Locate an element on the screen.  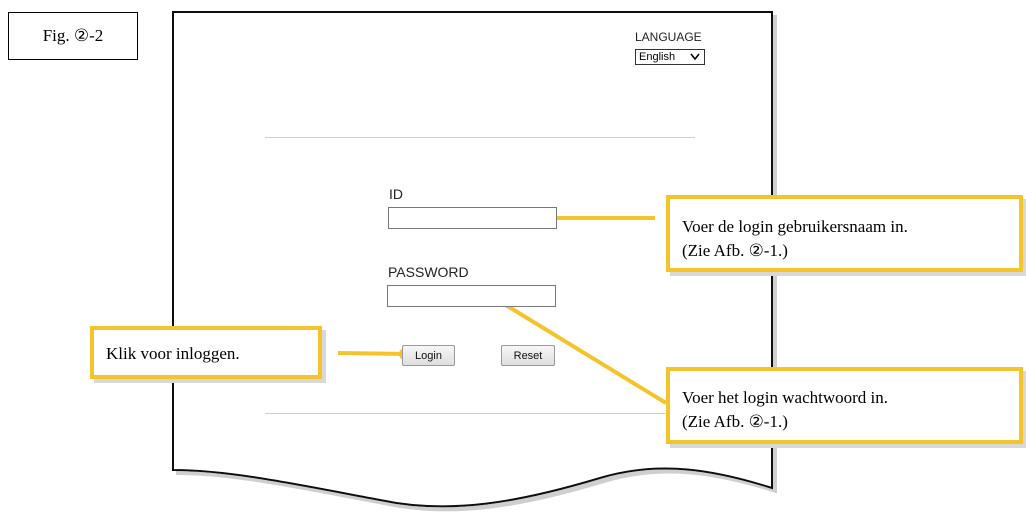
callout-id-line1: Voer de login gebruikersnaam in. is located at coordinates (795, 226).